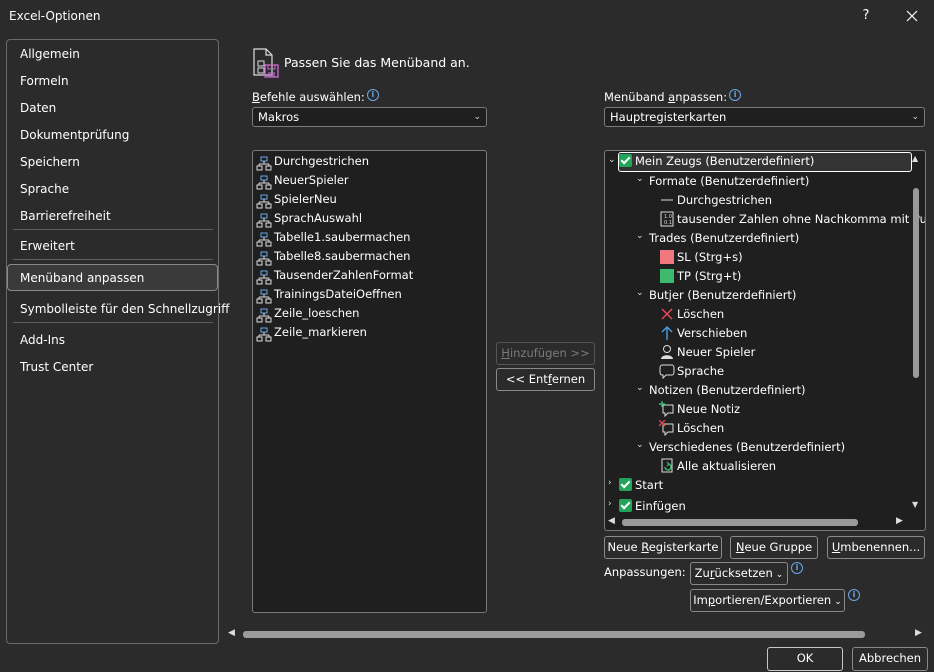  Describe the element at coordinates (641, 485) in the screenshot. I see `tree-tab-start: Start` at that location.